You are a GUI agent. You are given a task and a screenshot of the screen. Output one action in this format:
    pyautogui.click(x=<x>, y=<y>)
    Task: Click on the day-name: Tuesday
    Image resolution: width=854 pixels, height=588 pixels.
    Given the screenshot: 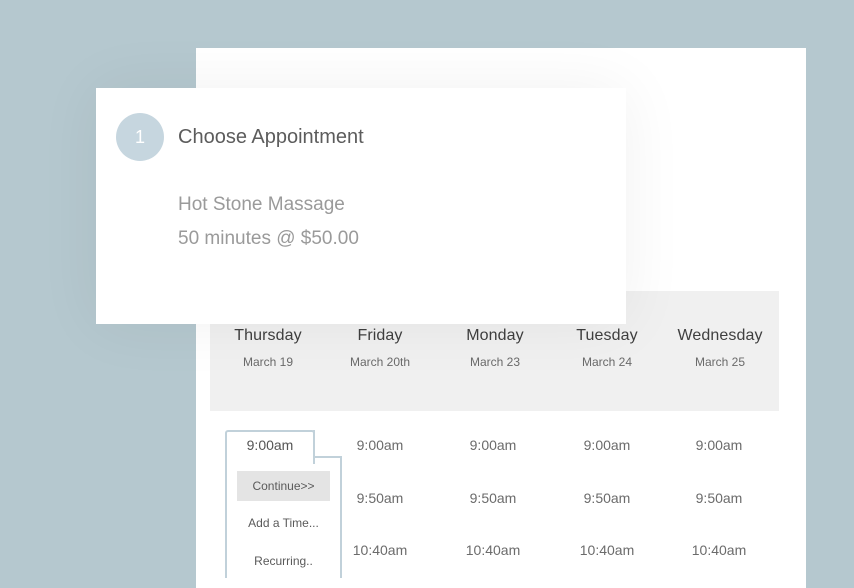 What is the action you would take?
    pyautogui.click(x=607, y=335)
    